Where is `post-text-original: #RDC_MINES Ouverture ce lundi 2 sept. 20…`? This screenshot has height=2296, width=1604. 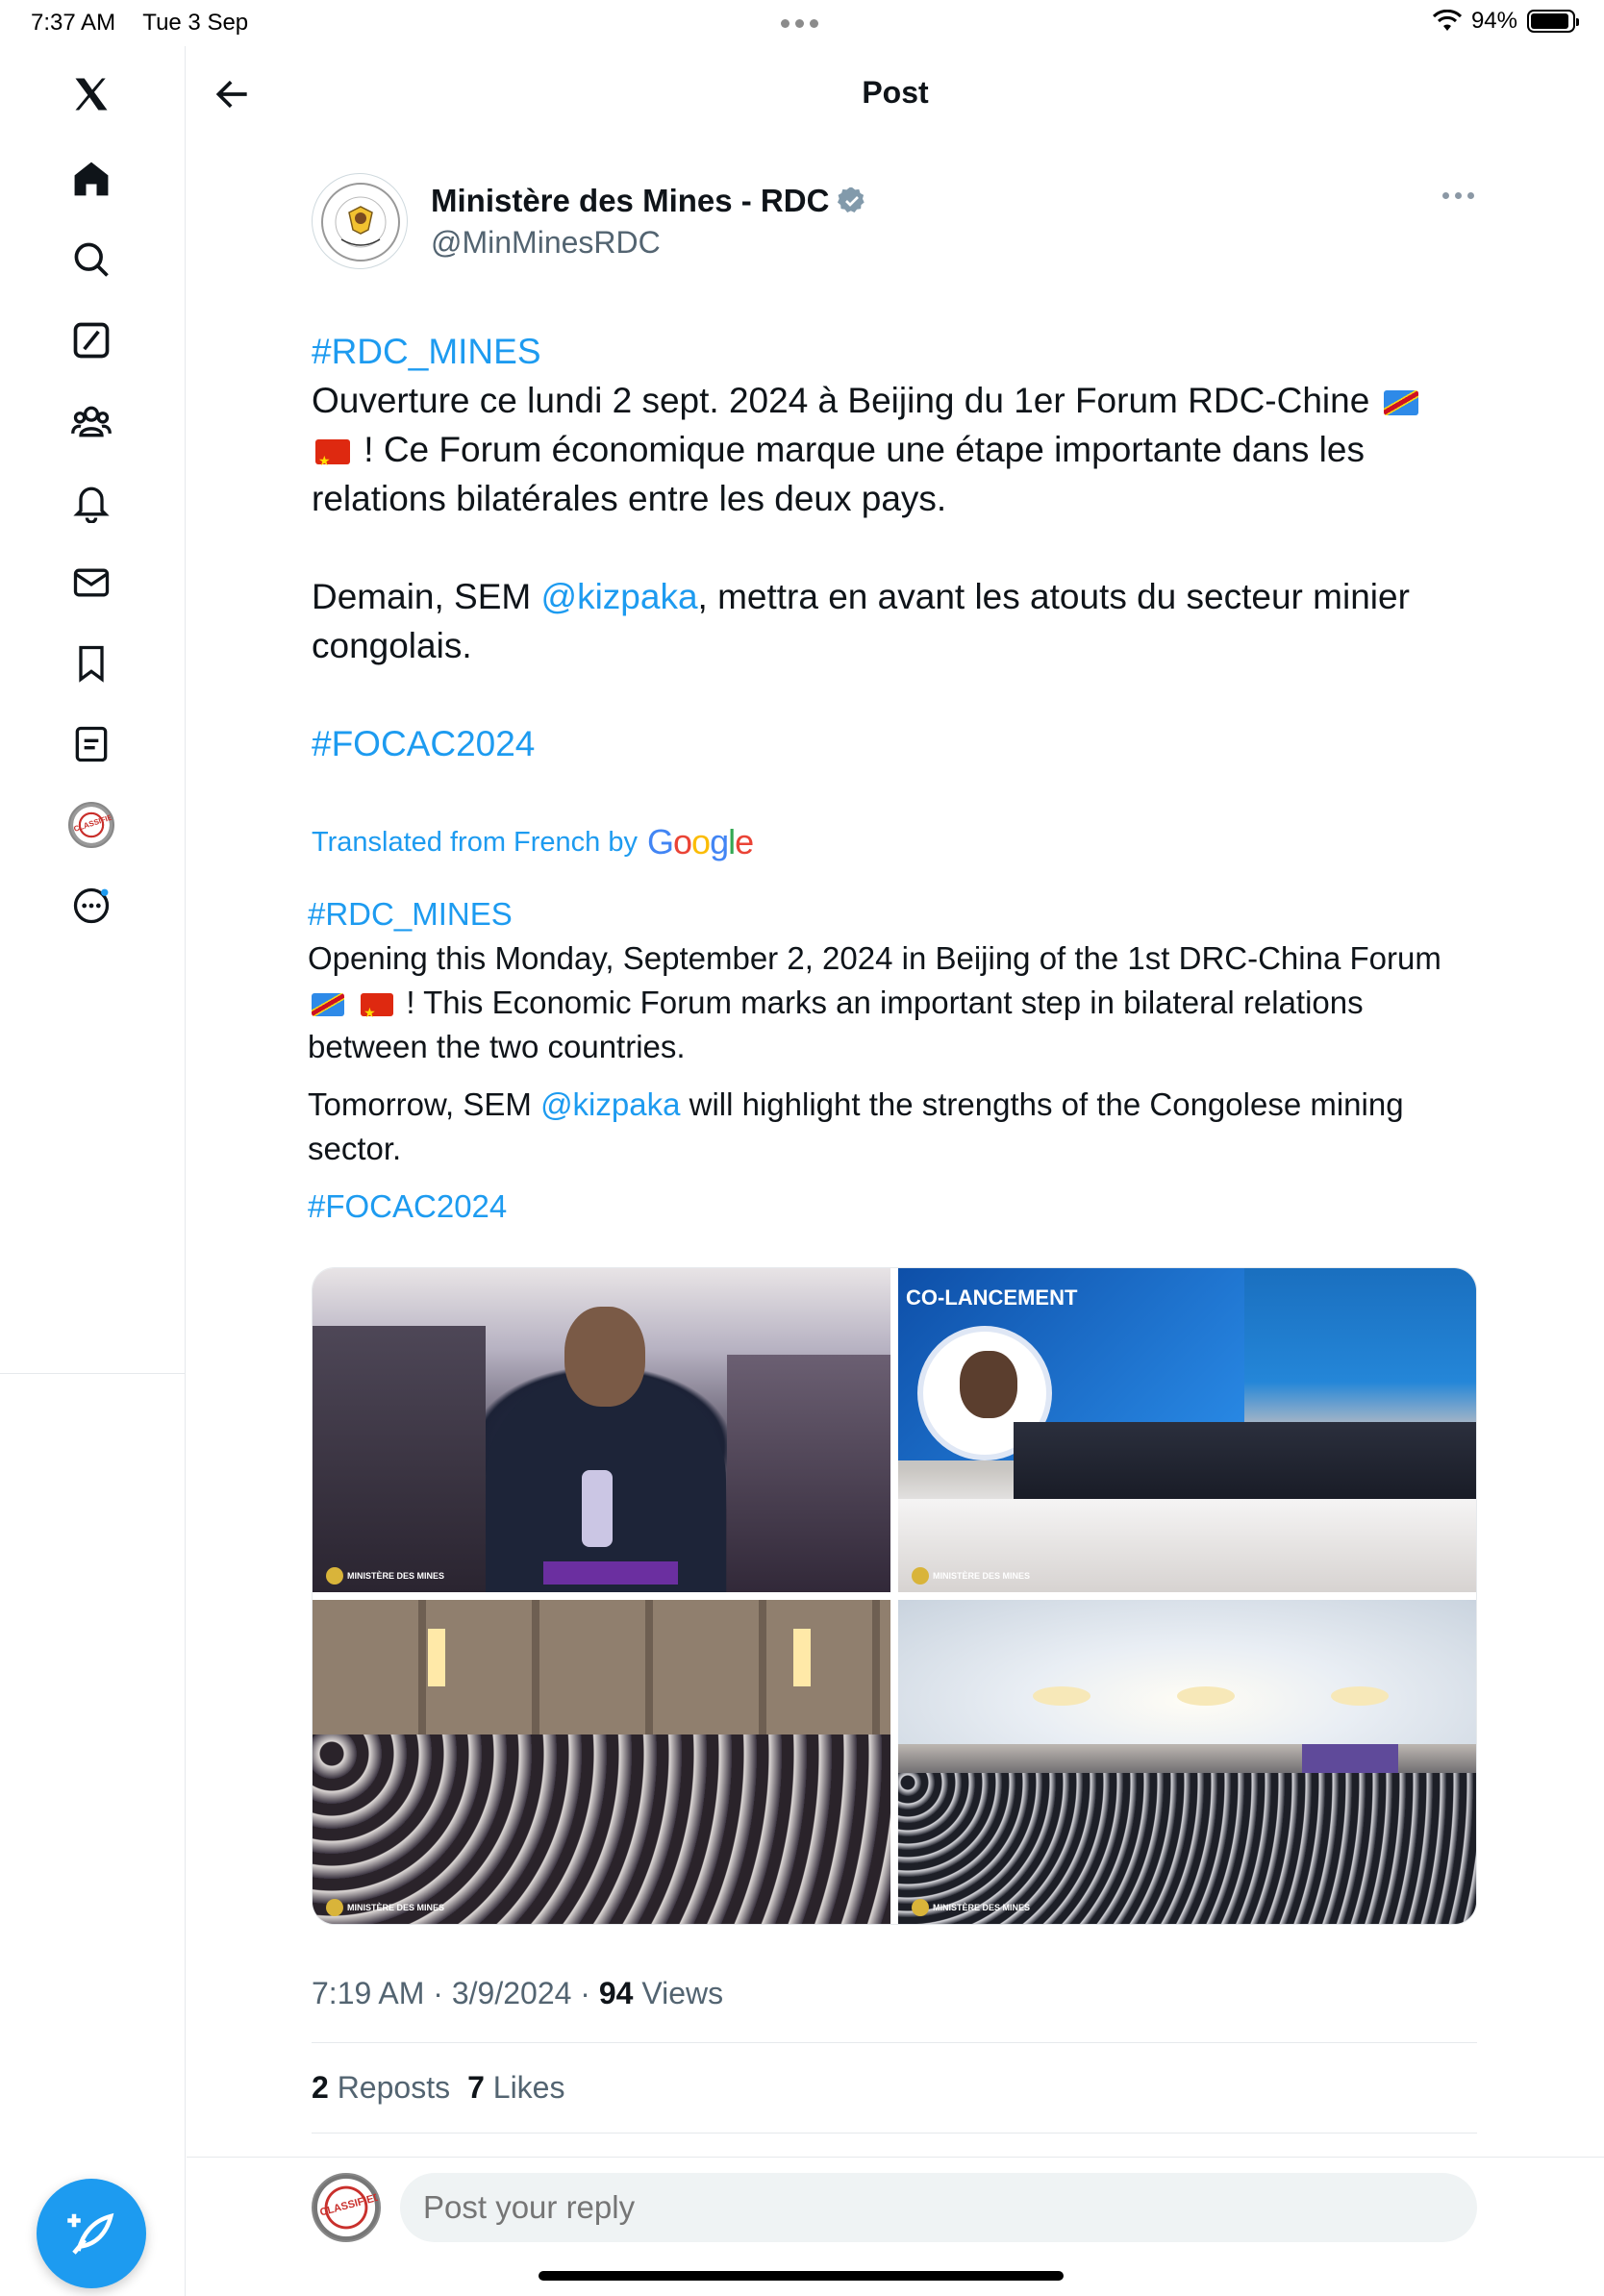 post-text-original: #RDC_MINES Ouverture ce lundi 2 sept. 20… is located at coordinates (889, 547).